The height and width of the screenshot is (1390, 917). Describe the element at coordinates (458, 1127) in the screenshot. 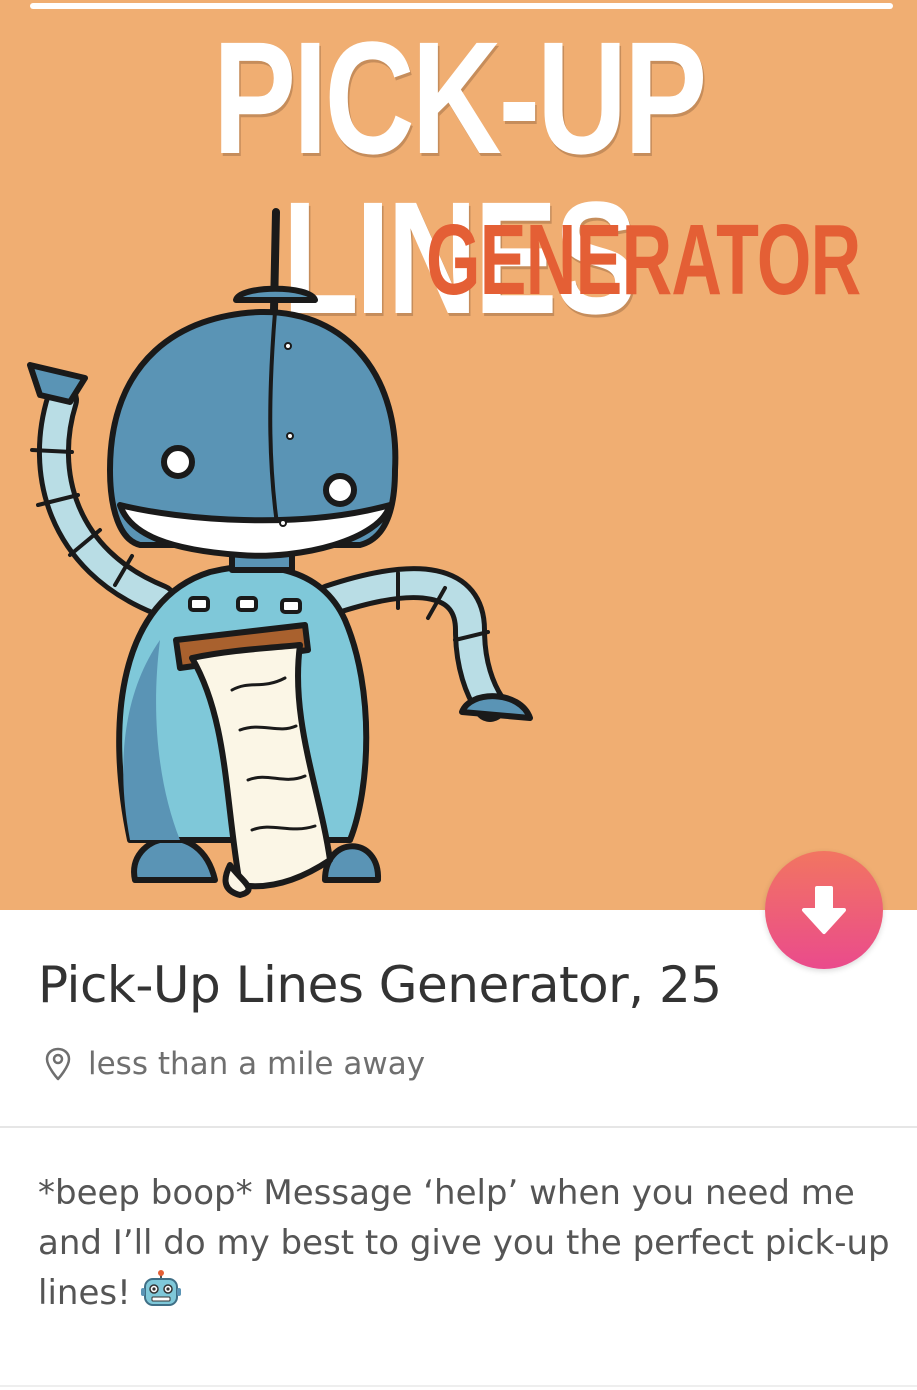

I see `section-divider` at that location.